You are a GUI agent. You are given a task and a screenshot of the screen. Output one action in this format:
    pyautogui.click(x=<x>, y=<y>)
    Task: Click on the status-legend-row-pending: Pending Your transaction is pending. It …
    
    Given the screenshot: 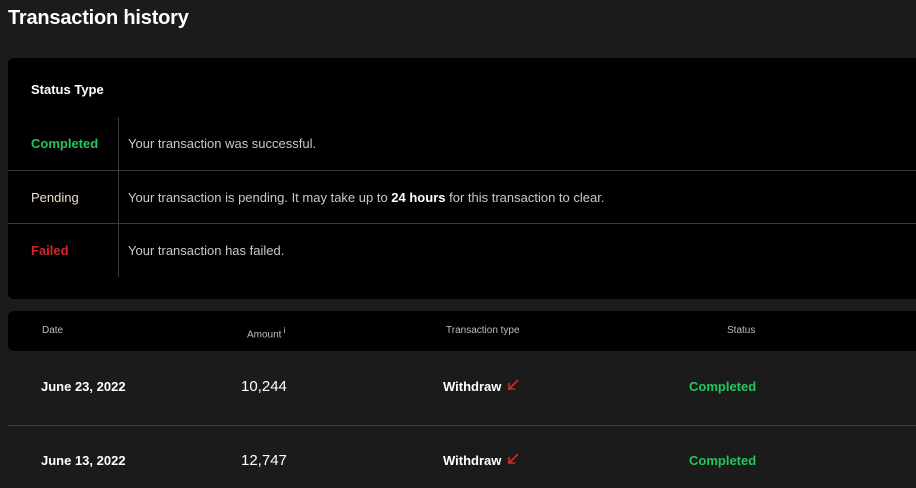 What is the action you would take?
    pyautogui.click(x=462, y=197)
    